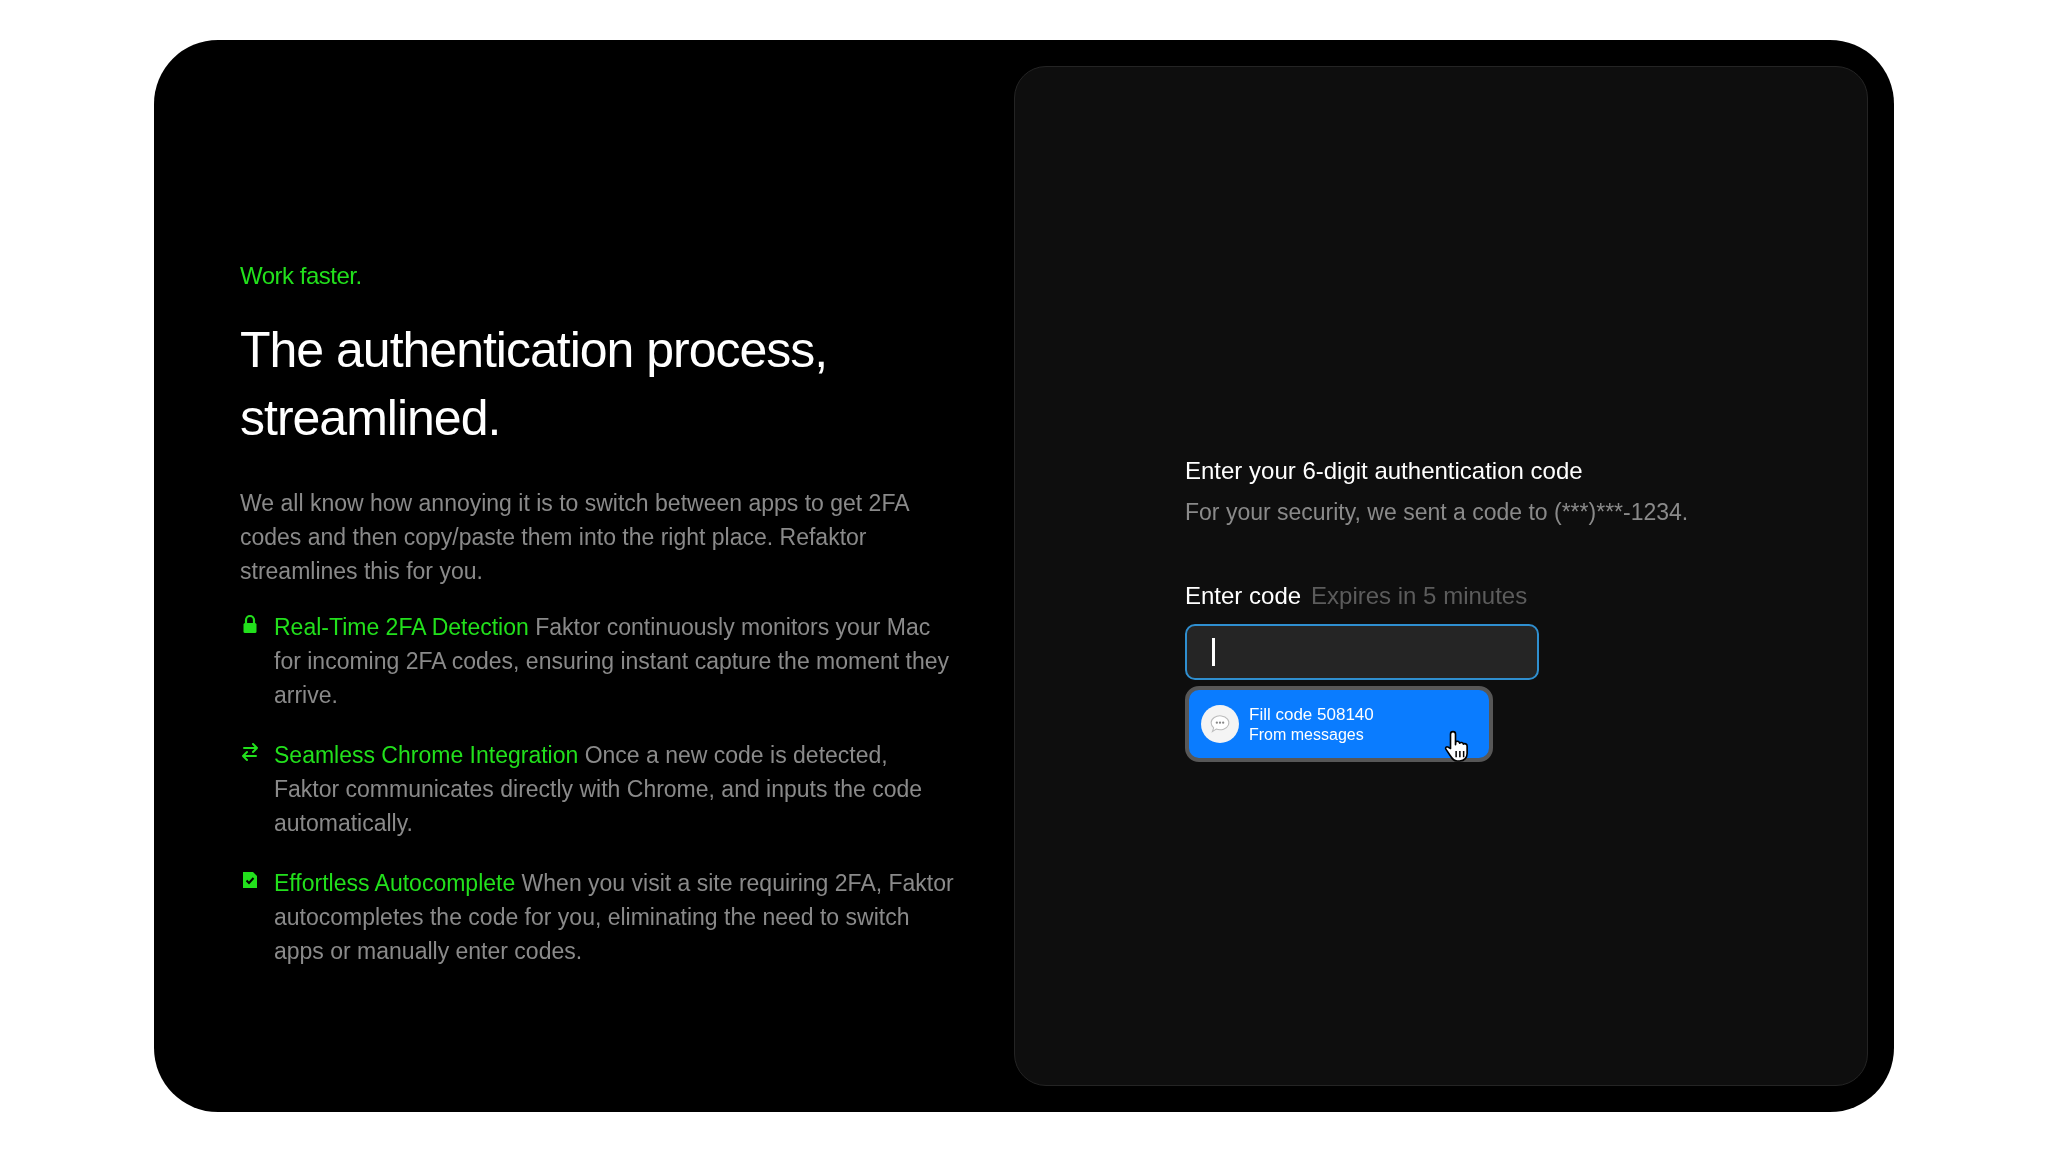 The width and height of the screenshot is (2048, 1152). Describe the element at coordinates (250, 752) in the screenshot. I see `swap-arrows-icon` at that location.